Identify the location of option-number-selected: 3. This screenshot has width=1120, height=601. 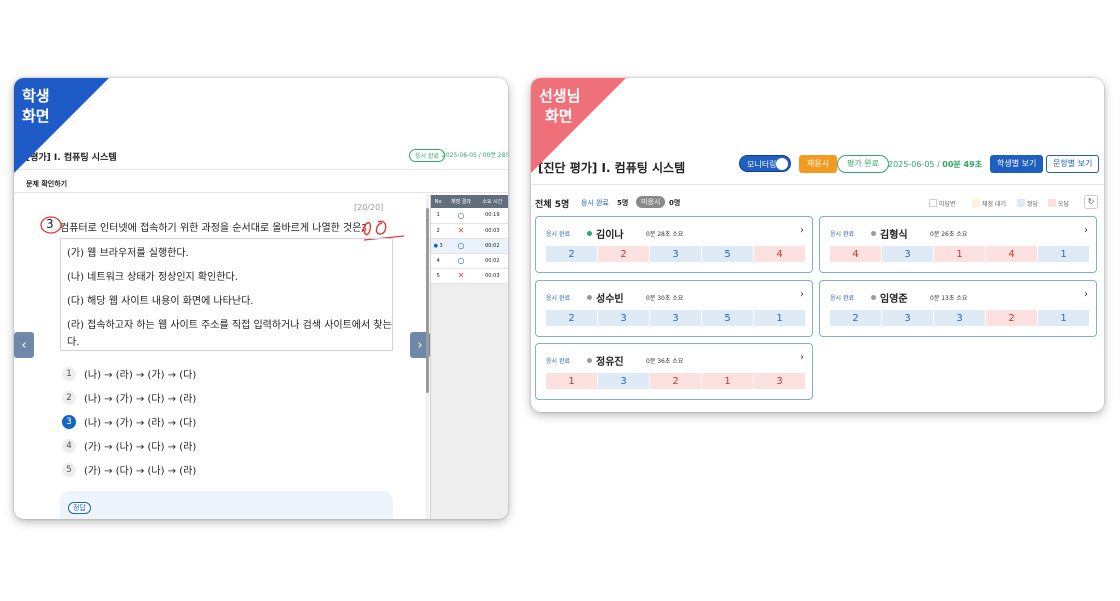
(69, 421).